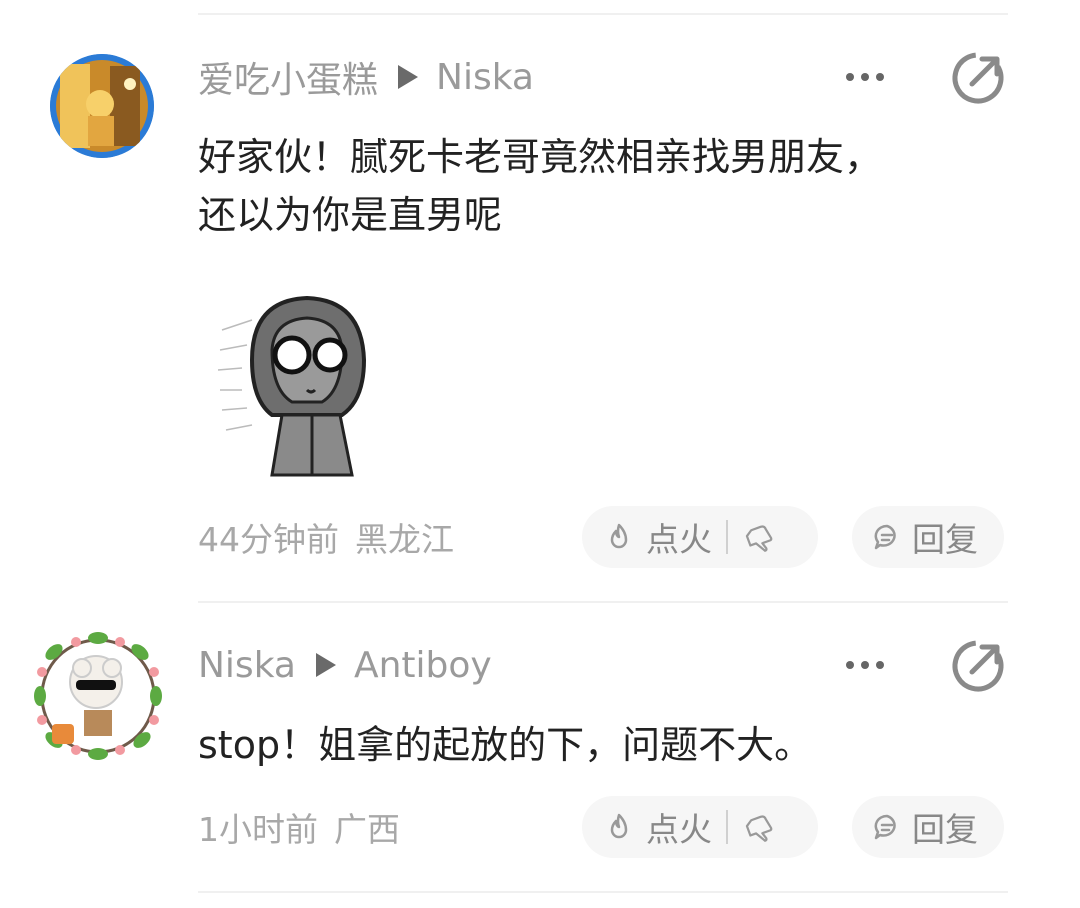 Image resolution: width=1080 pixels, height=908 pixels. Describe the element at coordinates (288, 77) in the screenshot. I see `author-name: 爱吃小蛋糕` at that location.